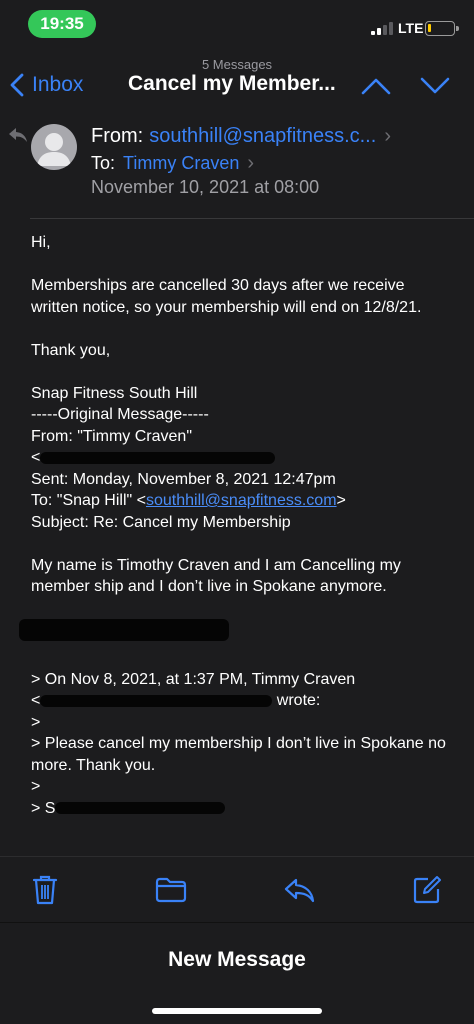  What do you see at coordinates (54, 149) in the screenshot?
I see `person-icon` at bounding box center [54, 149].